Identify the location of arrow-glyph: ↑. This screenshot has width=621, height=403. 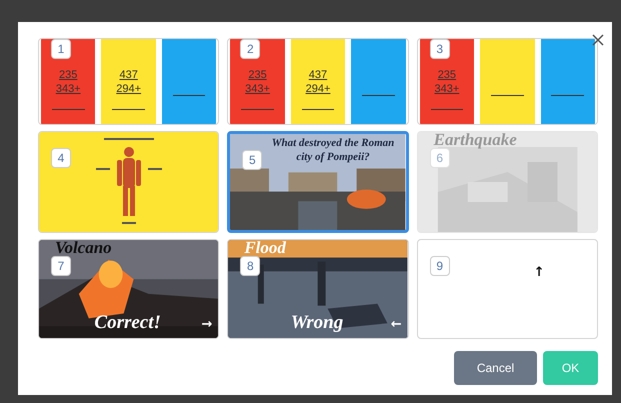
(539, 273).